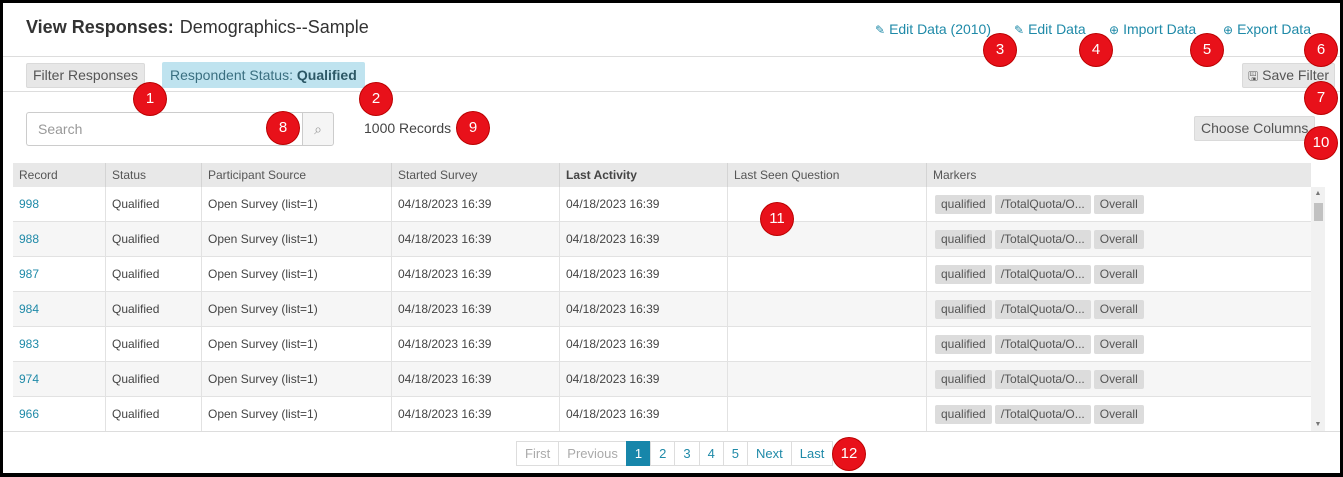  Describe the element at coordinates (1253, 76) in the screenshot. I see `floppy-disk-icon: 🖫` at that location.